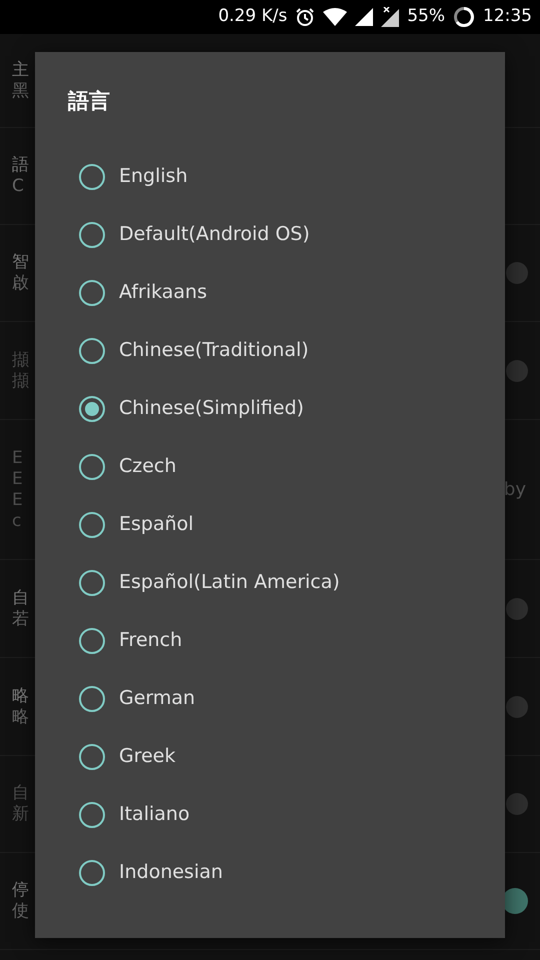 Image resolution: width=540 pixels, height=960 pixels. What do you see at coordinates (150, 640) in the screenshot?
I see `option-label: French` at bounding box center [150, 640].